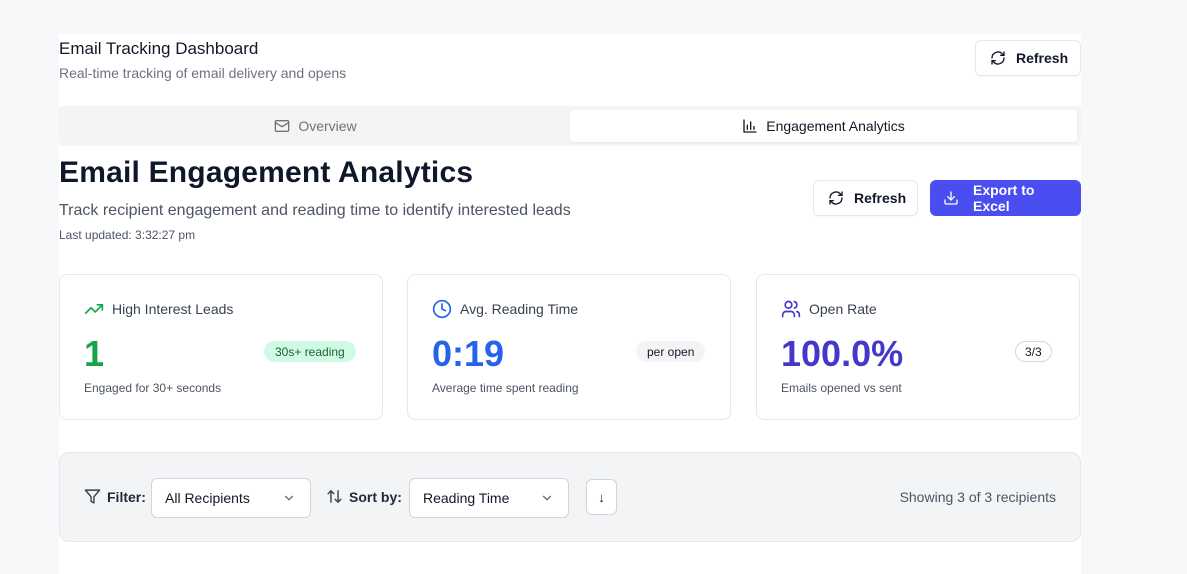  What do you see at coordinates (841, 388) in the screenshot?
I see `stat-footnote: Emails opened vs sent` at bounding box center [841, 388].